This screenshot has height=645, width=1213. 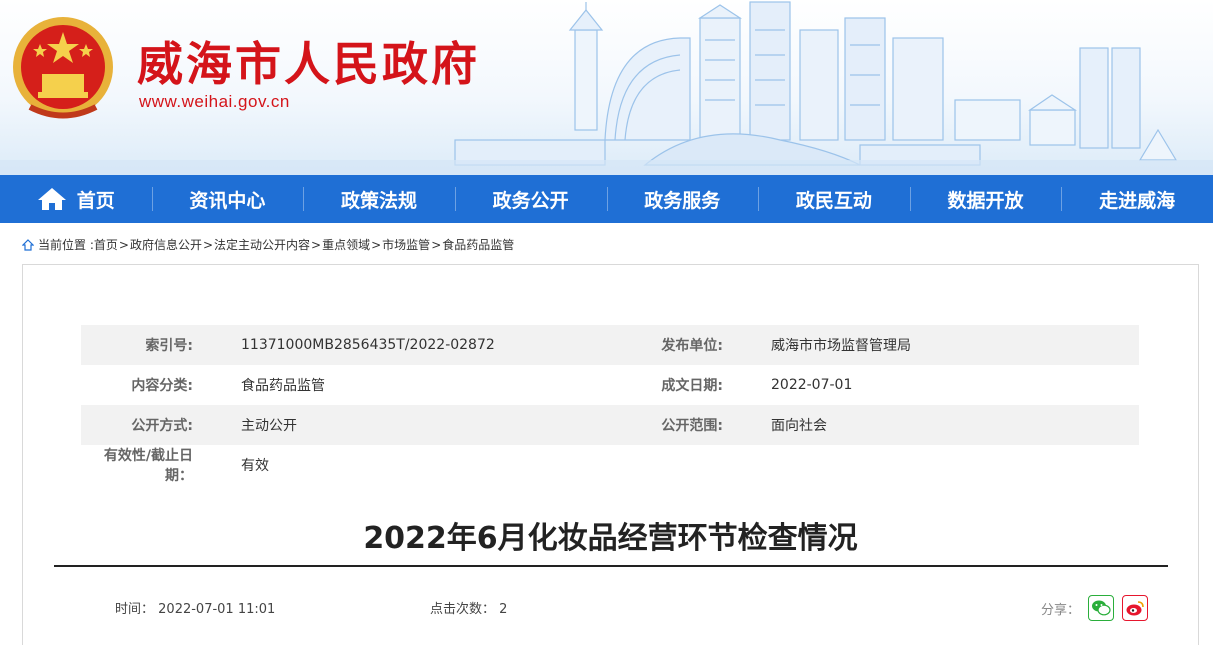 I want to click on click-count-label: 点击次数：, so click(x=463, y=609).